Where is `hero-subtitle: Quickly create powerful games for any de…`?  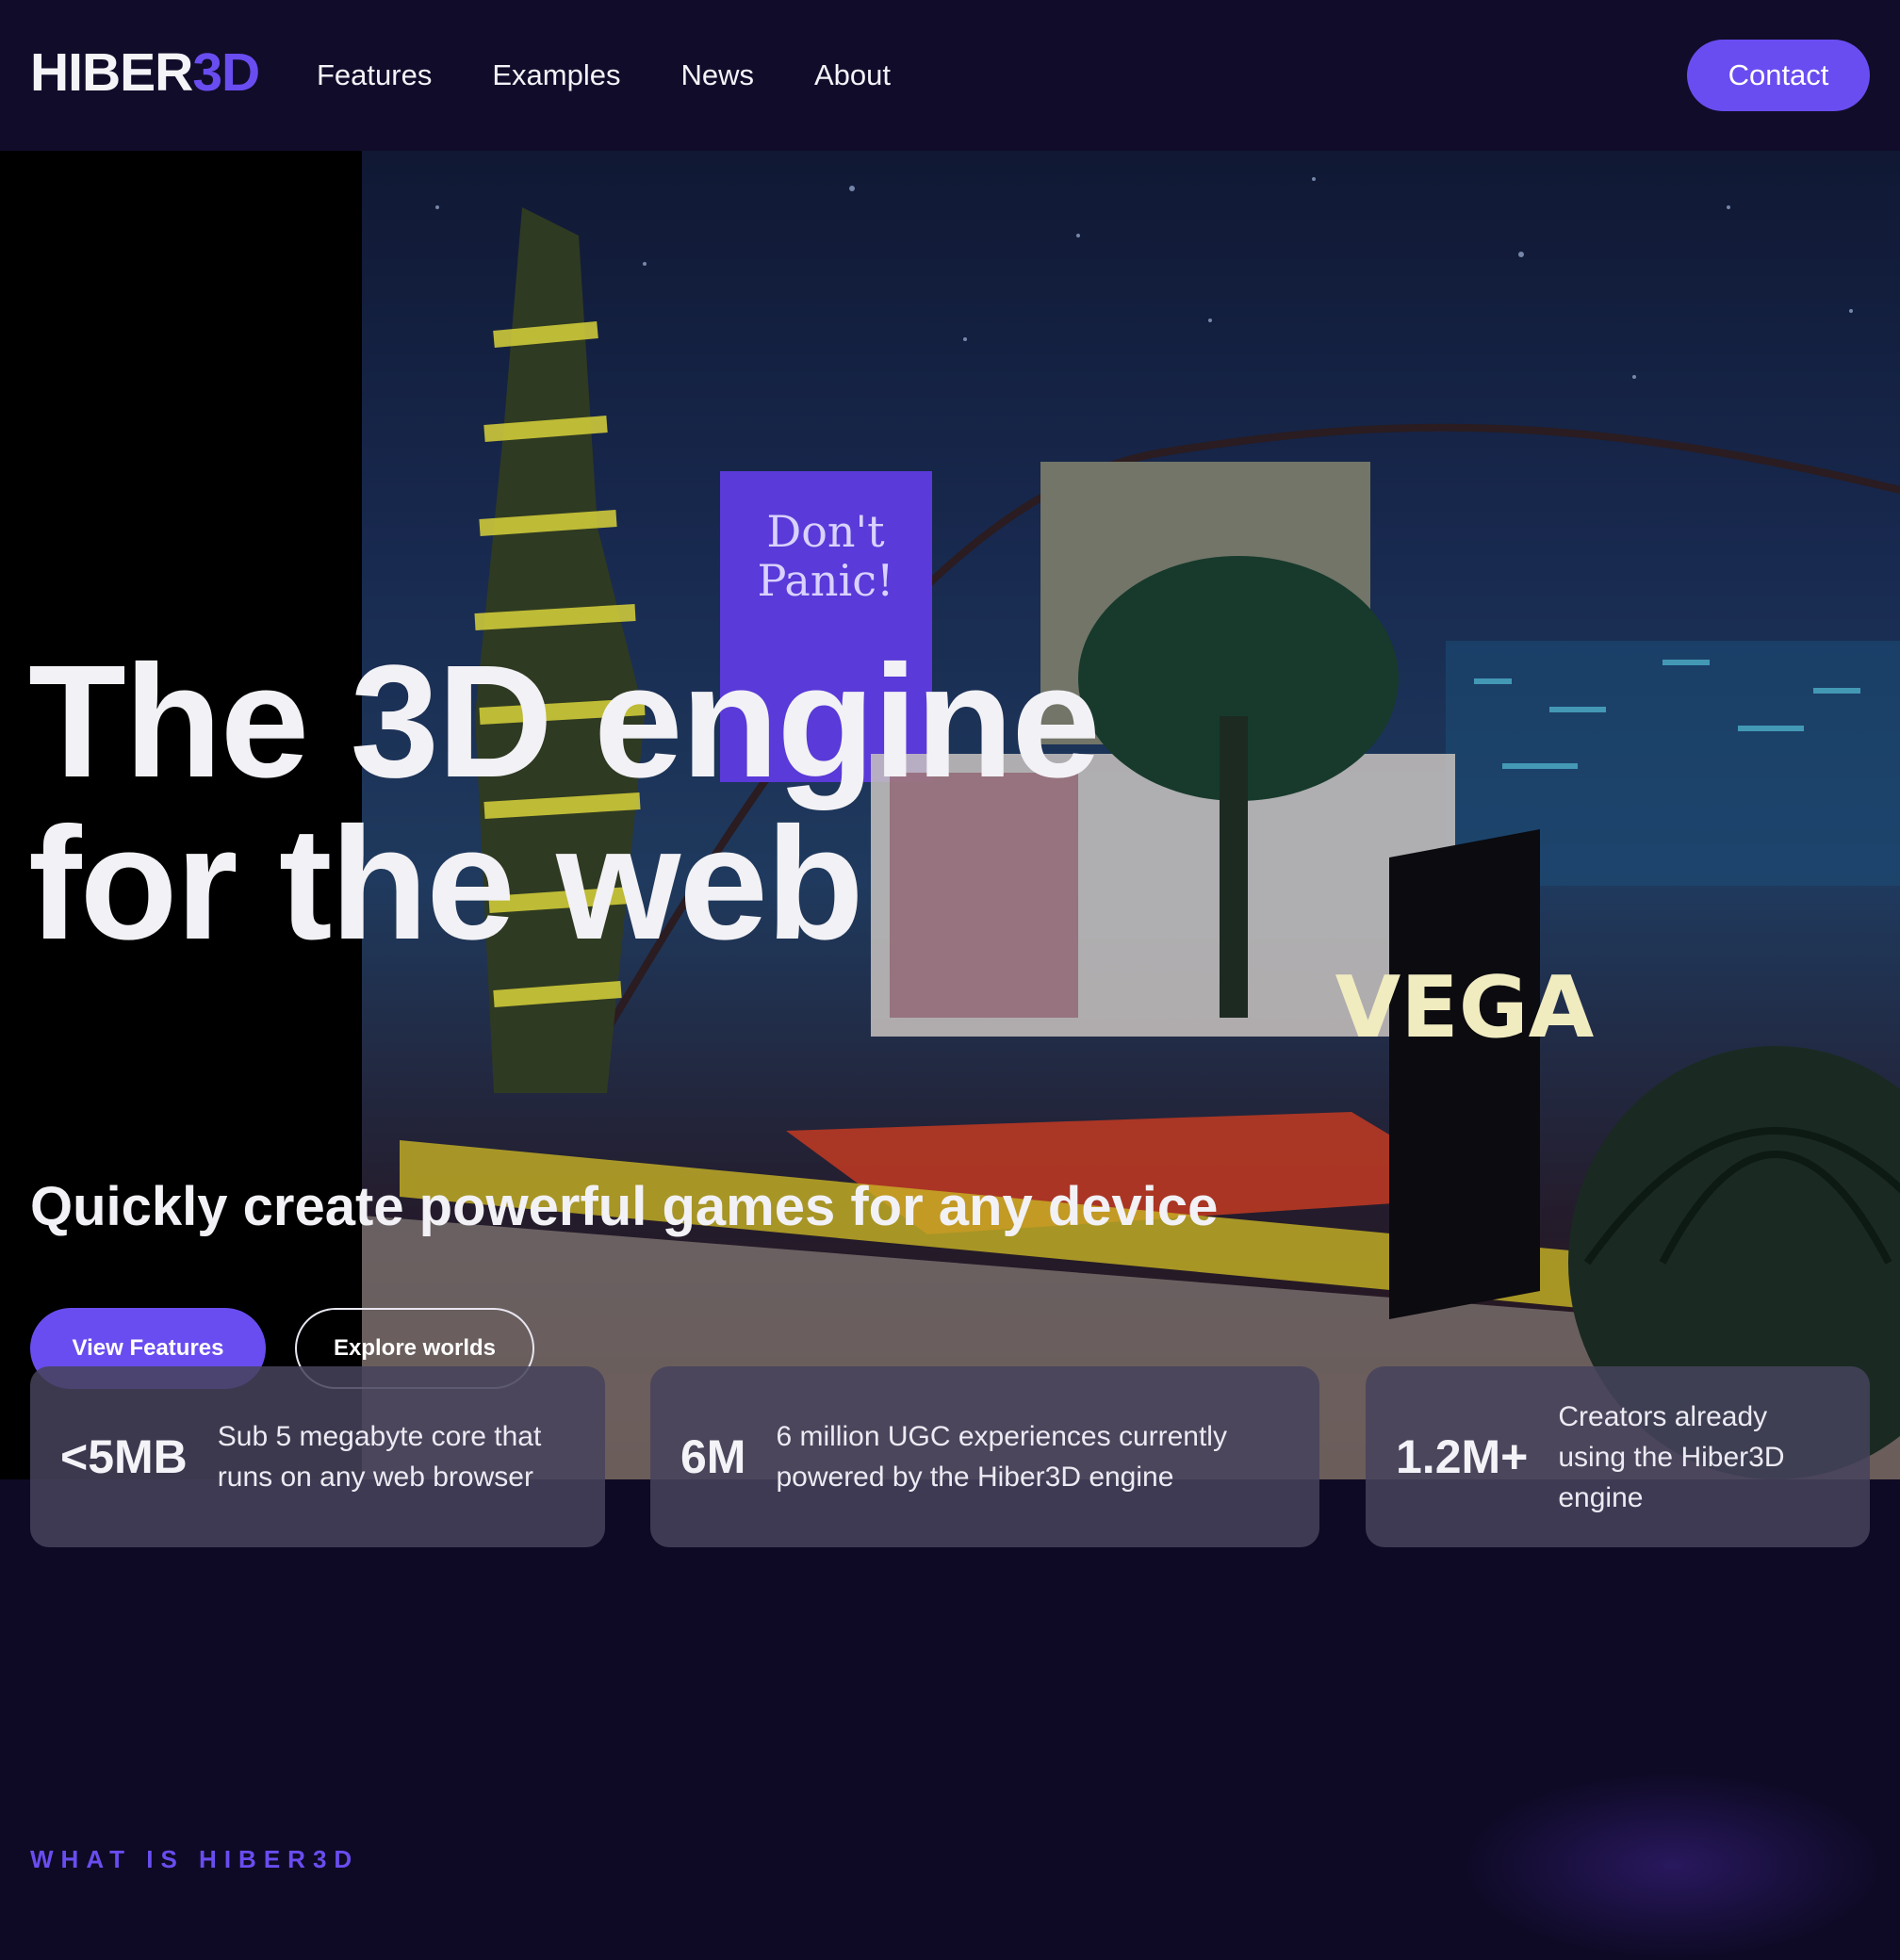
hero-subtitle: Quickly create powerful games for any de… is located at coordinates (624, 1206).